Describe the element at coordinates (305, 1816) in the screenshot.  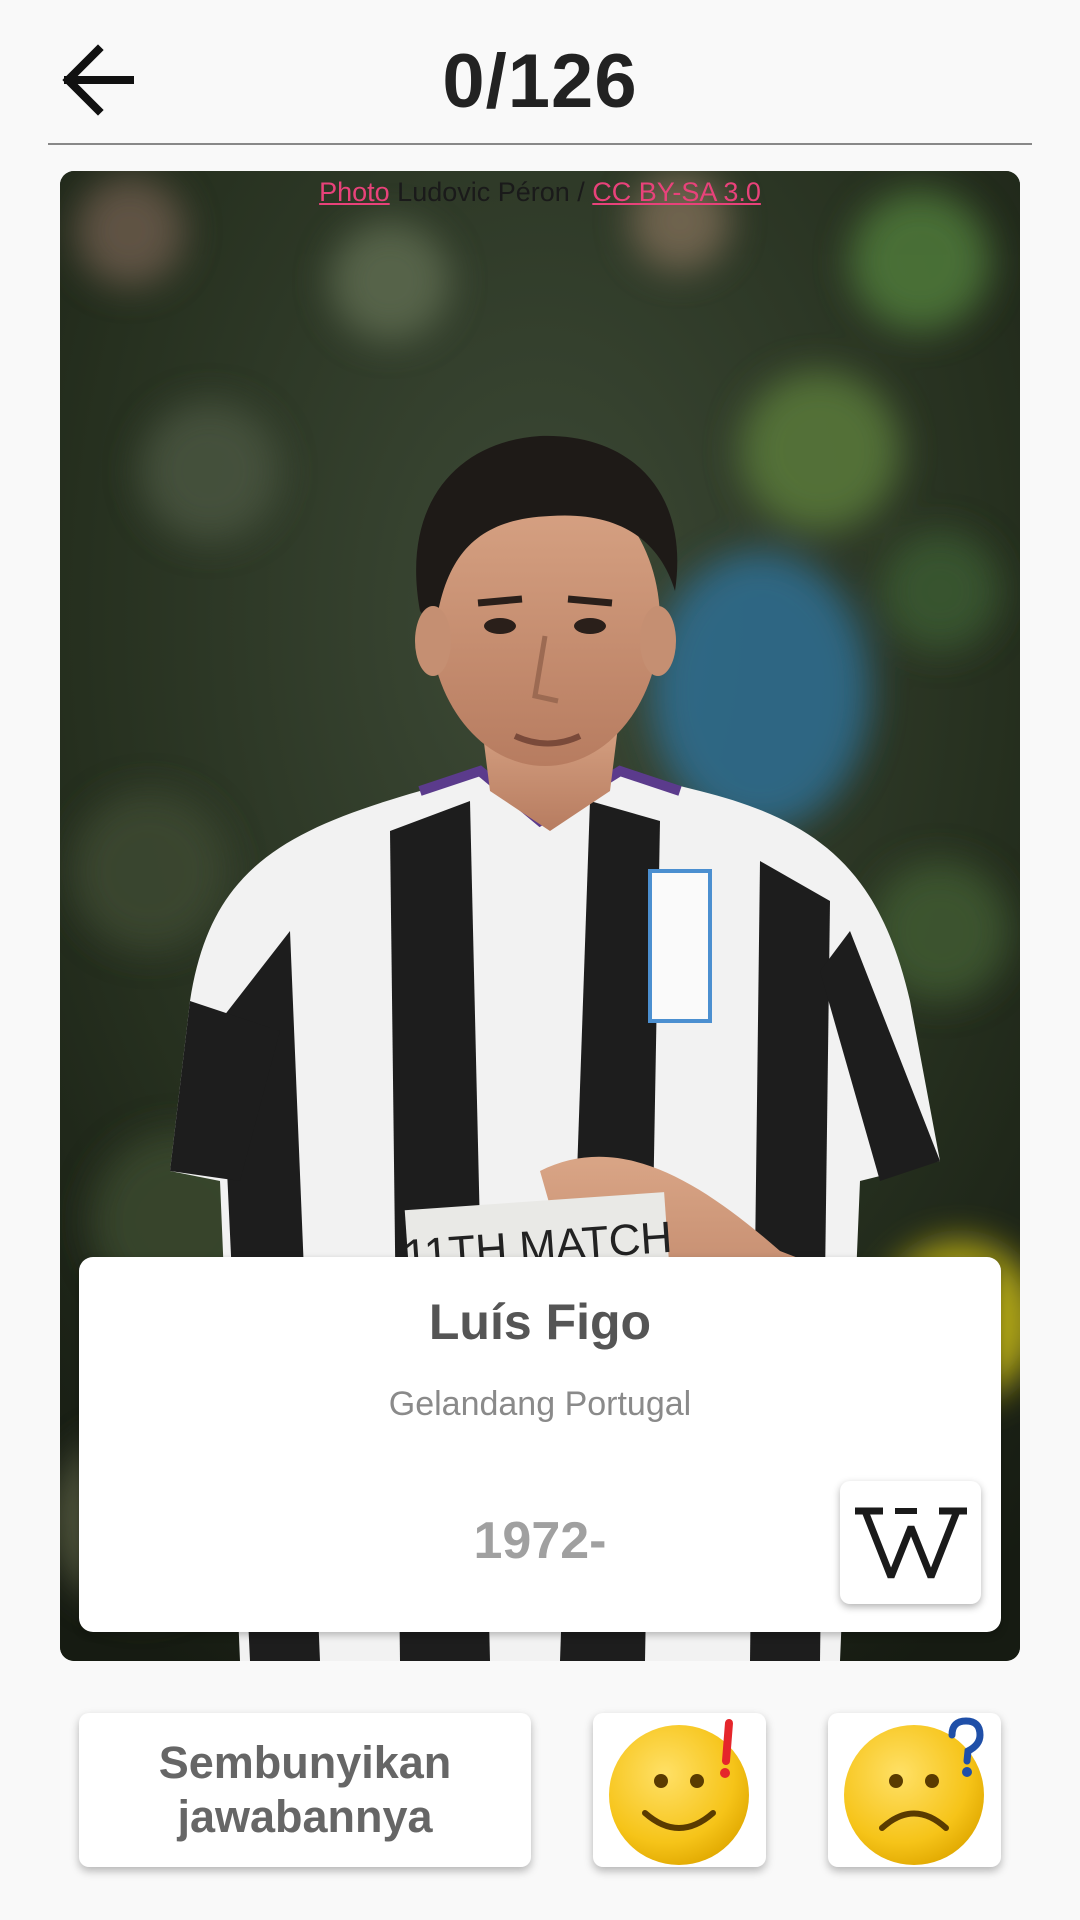
I see `hide-answer-label-line2: jawabannya` at that location.